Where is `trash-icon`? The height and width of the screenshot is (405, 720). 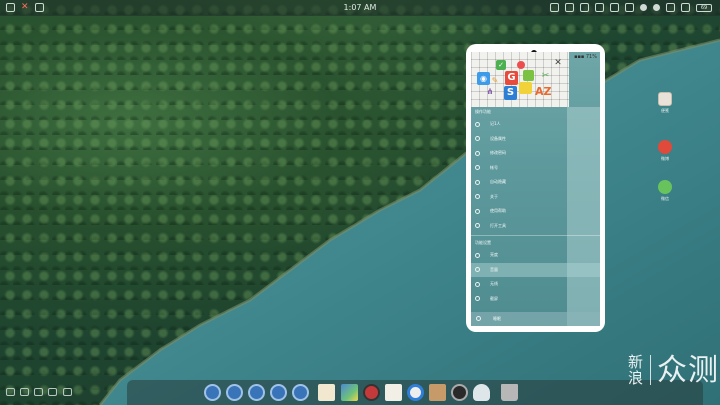
trash-icon is located at coordinates (509, 392).